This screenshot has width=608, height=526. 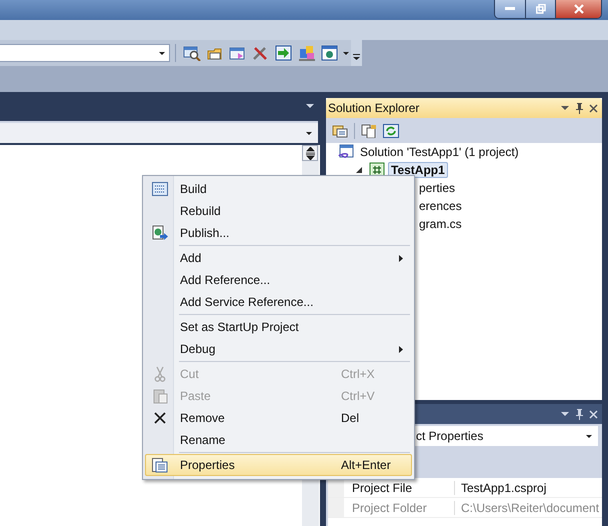 What do you see at coordinates (374, 108) in the screenshot?
I see `panel-title: Solution Explorer` at bounding box center [374, 108].